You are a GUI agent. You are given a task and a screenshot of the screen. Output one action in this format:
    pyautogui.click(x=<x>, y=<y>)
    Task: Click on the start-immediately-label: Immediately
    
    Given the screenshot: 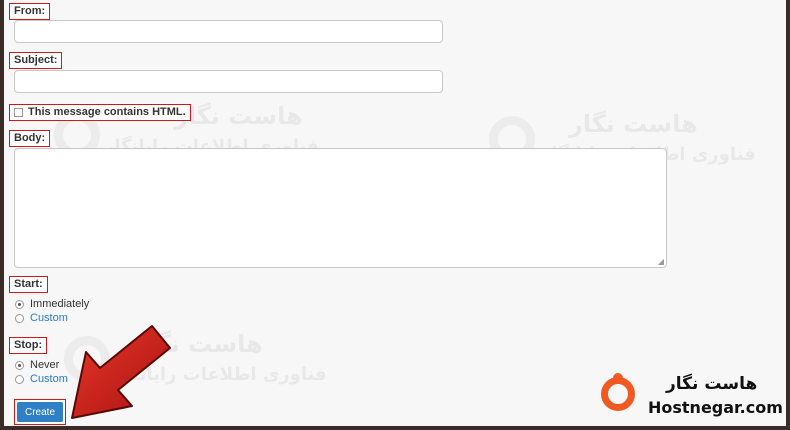 What is the action you would take?
    pyautogui.click(x=60, y=304)
    